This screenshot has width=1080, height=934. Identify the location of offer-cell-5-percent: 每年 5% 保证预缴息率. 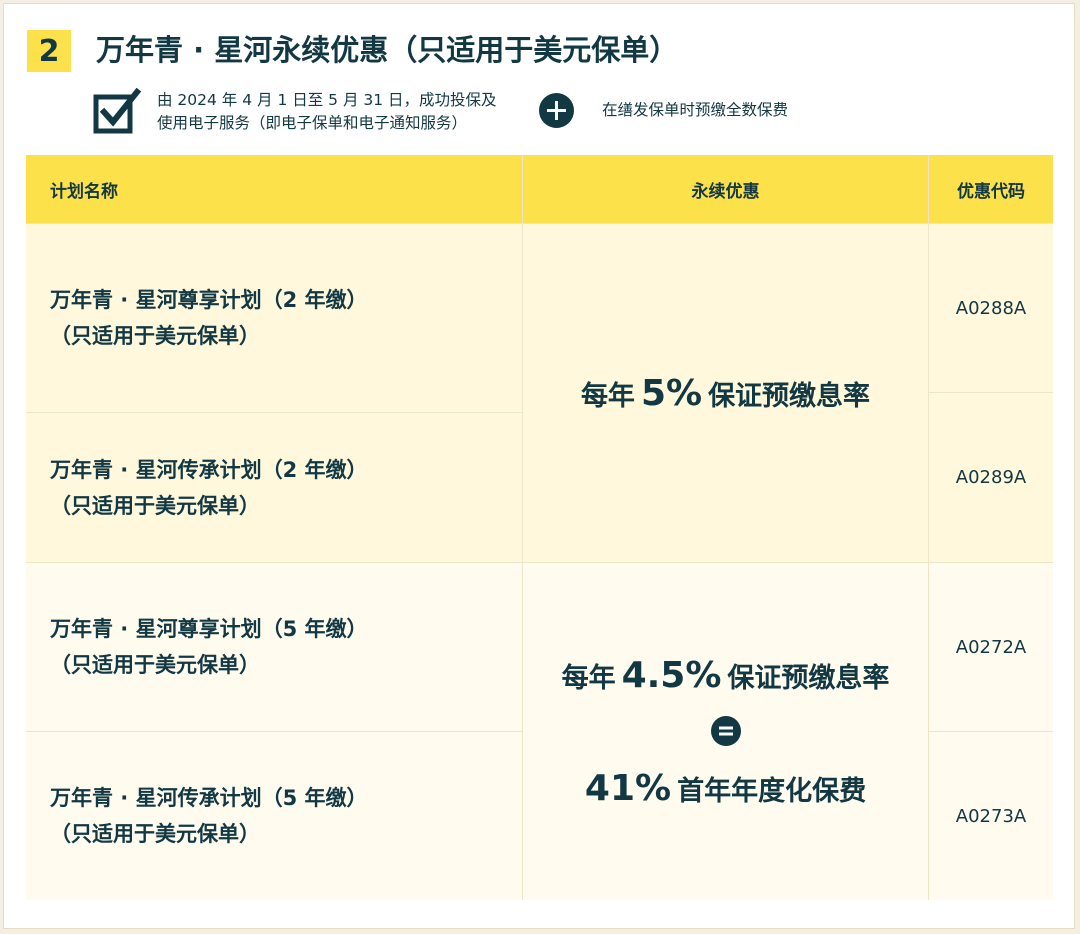
(725, 393).